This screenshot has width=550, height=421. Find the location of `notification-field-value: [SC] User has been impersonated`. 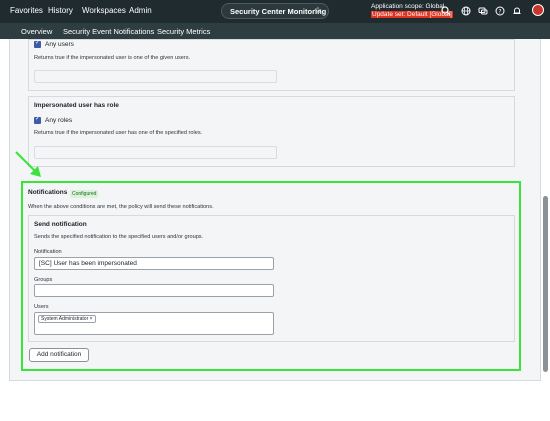

notification-field-value: [SC] User has been impersonated is located at coordinates (88, 263).